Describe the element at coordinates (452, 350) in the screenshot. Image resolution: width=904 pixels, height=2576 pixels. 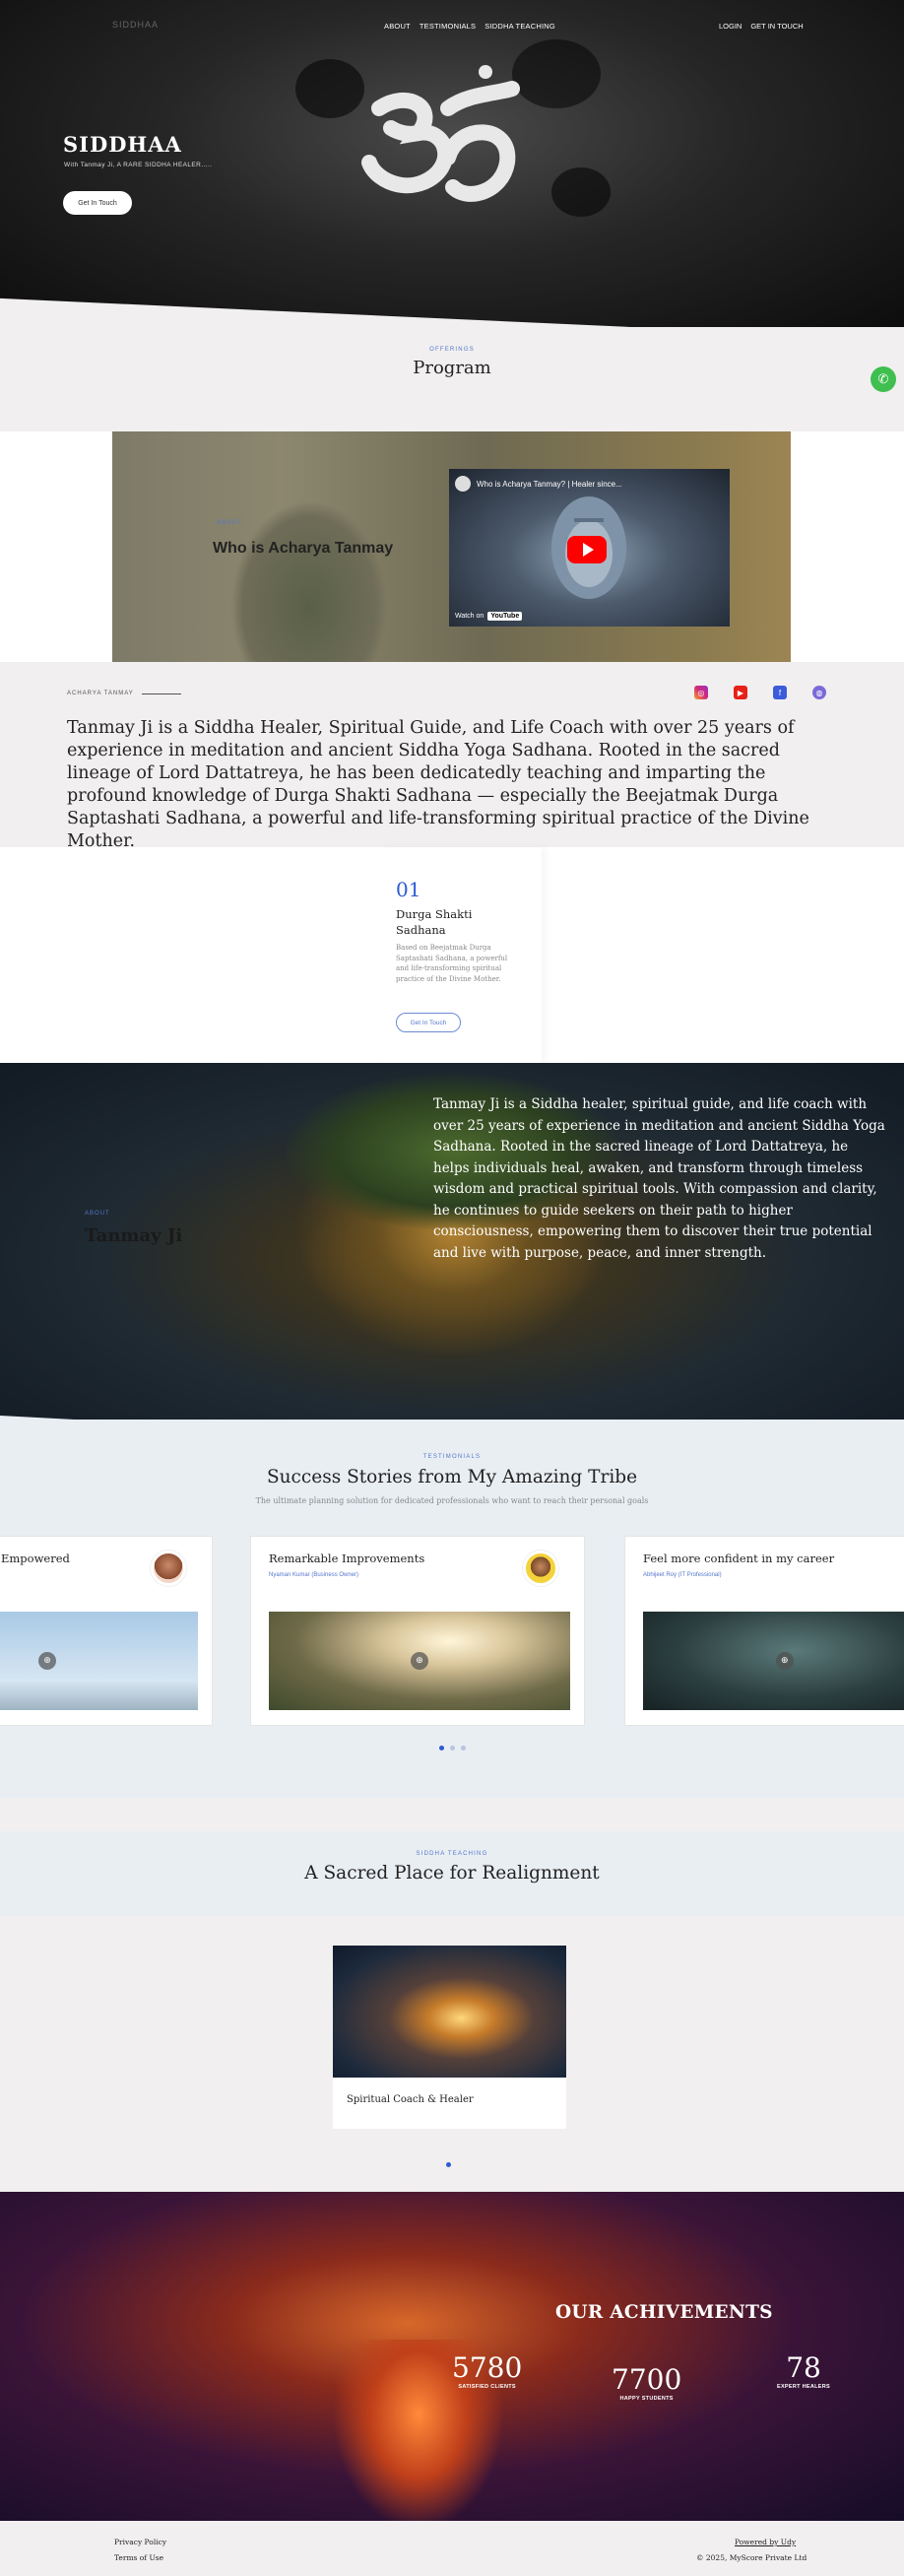
I see `program-eyebrow: OFFERINGS` at that location.